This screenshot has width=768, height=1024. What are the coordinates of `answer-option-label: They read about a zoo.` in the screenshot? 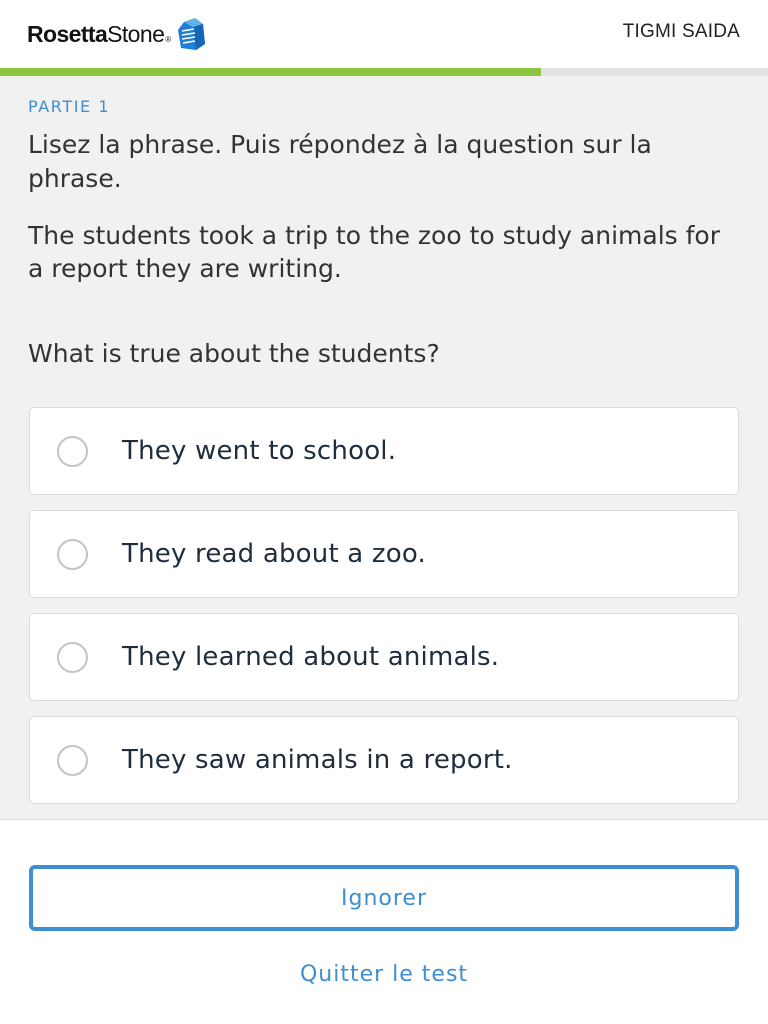 It's located at (274, 554).